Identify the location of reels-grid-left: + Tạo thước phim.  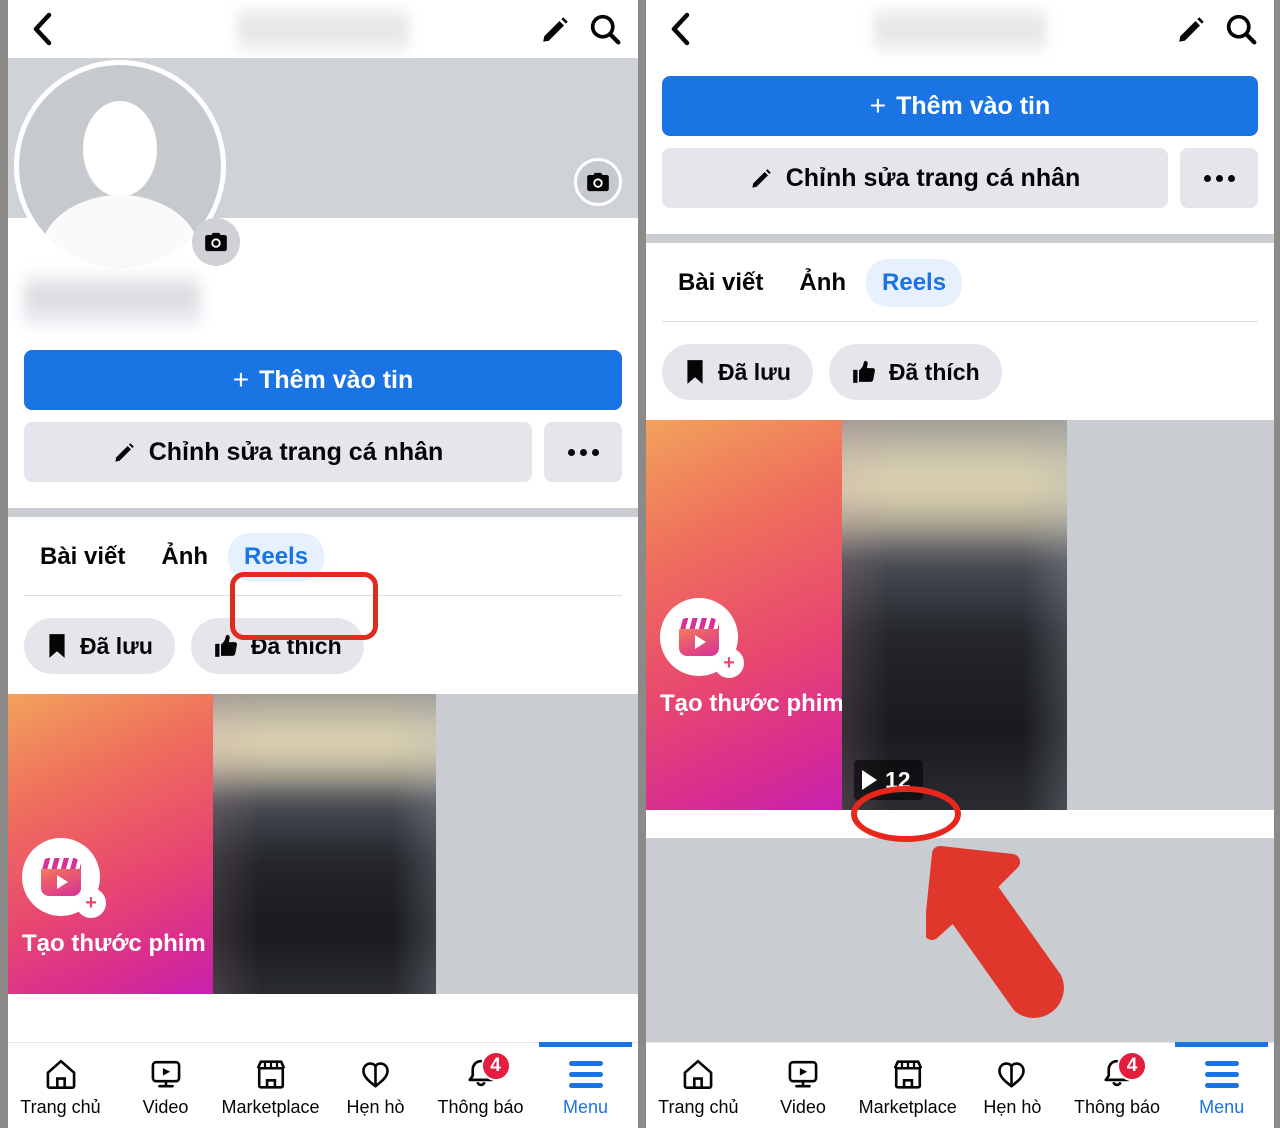
(323, 844).